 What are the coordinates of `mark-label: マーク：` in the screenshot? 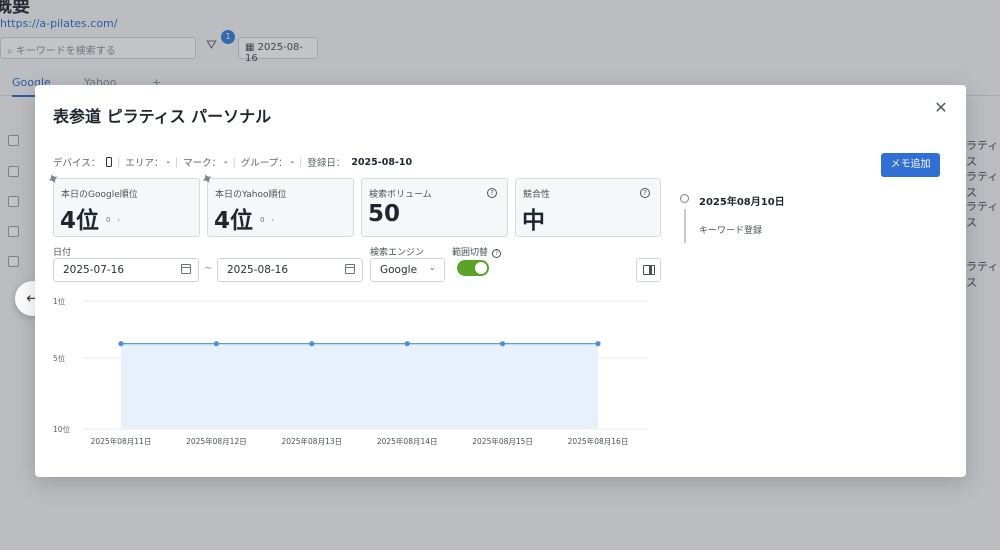 It's located at (202, 163).